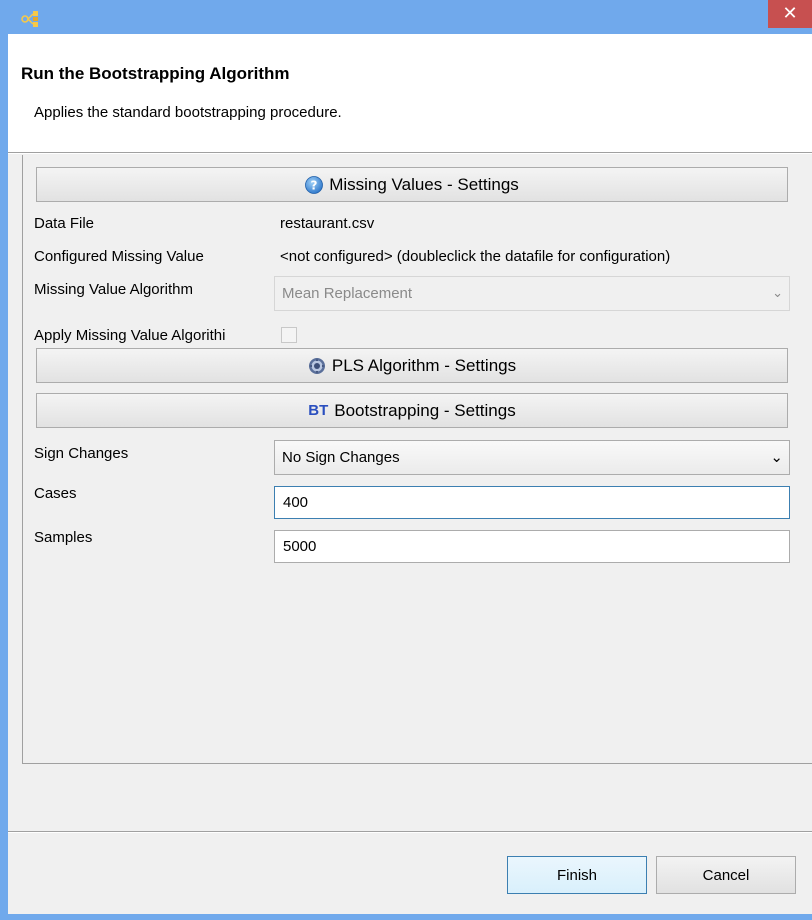 The height and width of the screenshot is (920, 812). What do you see at coordinates (289, 335) in the screenshot?
I see `apply-missing-value-checkbox` at bounding box center [289, 335].